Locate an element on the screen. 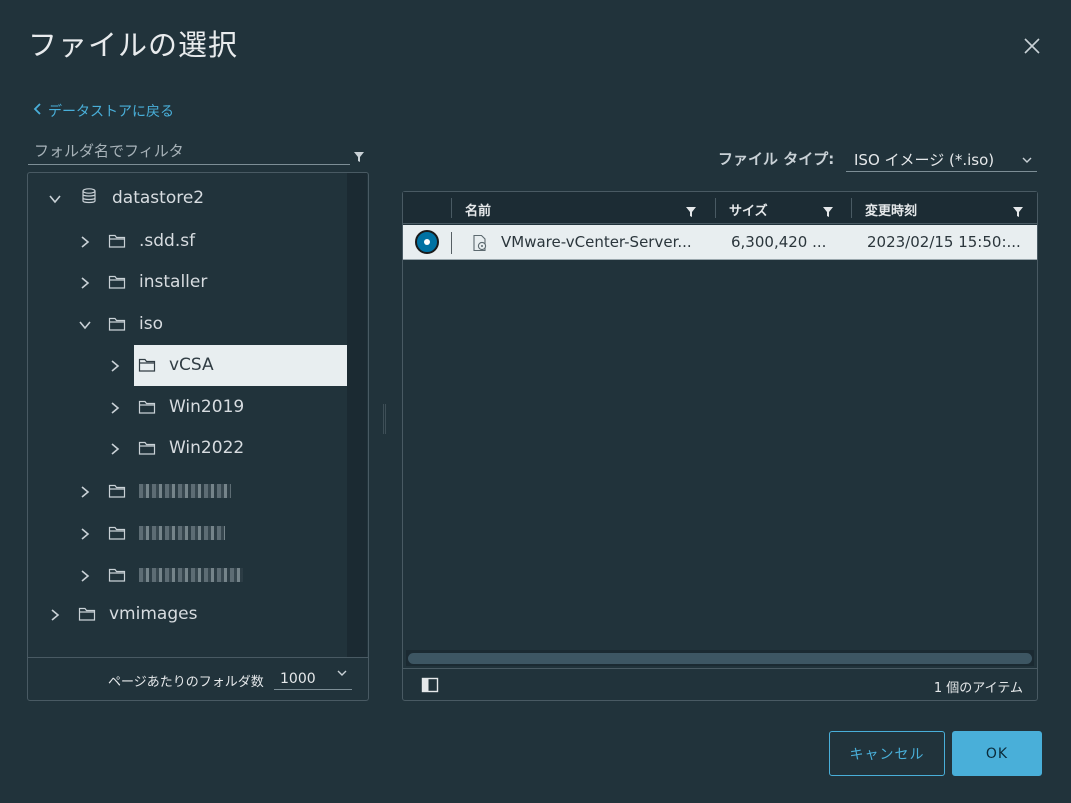  tree-node-selected-highlight is located at coordinates (240, 365).